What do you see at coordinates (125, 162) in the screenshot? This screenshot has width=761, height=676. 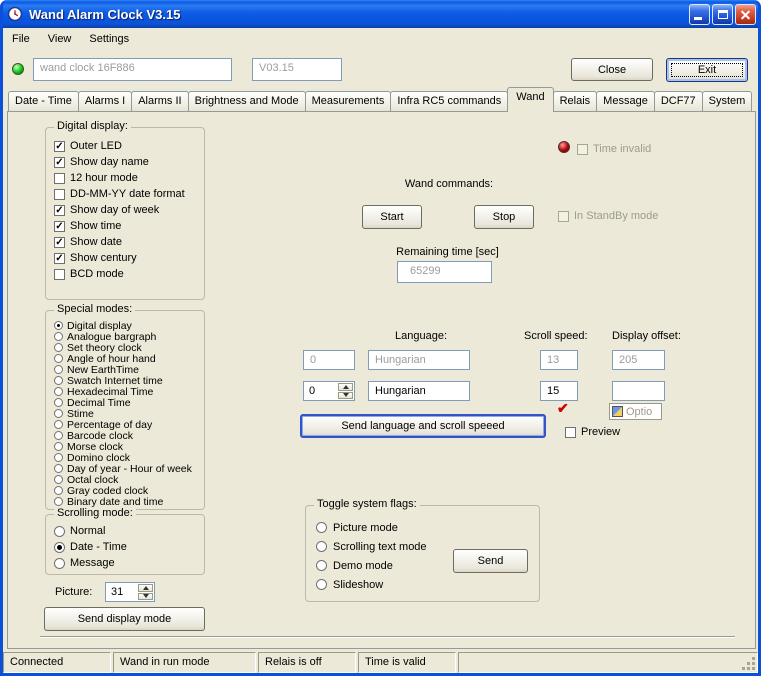 I see `checkbox-show-day-name: ✓ Show day name` at bounding box center [125, 162].